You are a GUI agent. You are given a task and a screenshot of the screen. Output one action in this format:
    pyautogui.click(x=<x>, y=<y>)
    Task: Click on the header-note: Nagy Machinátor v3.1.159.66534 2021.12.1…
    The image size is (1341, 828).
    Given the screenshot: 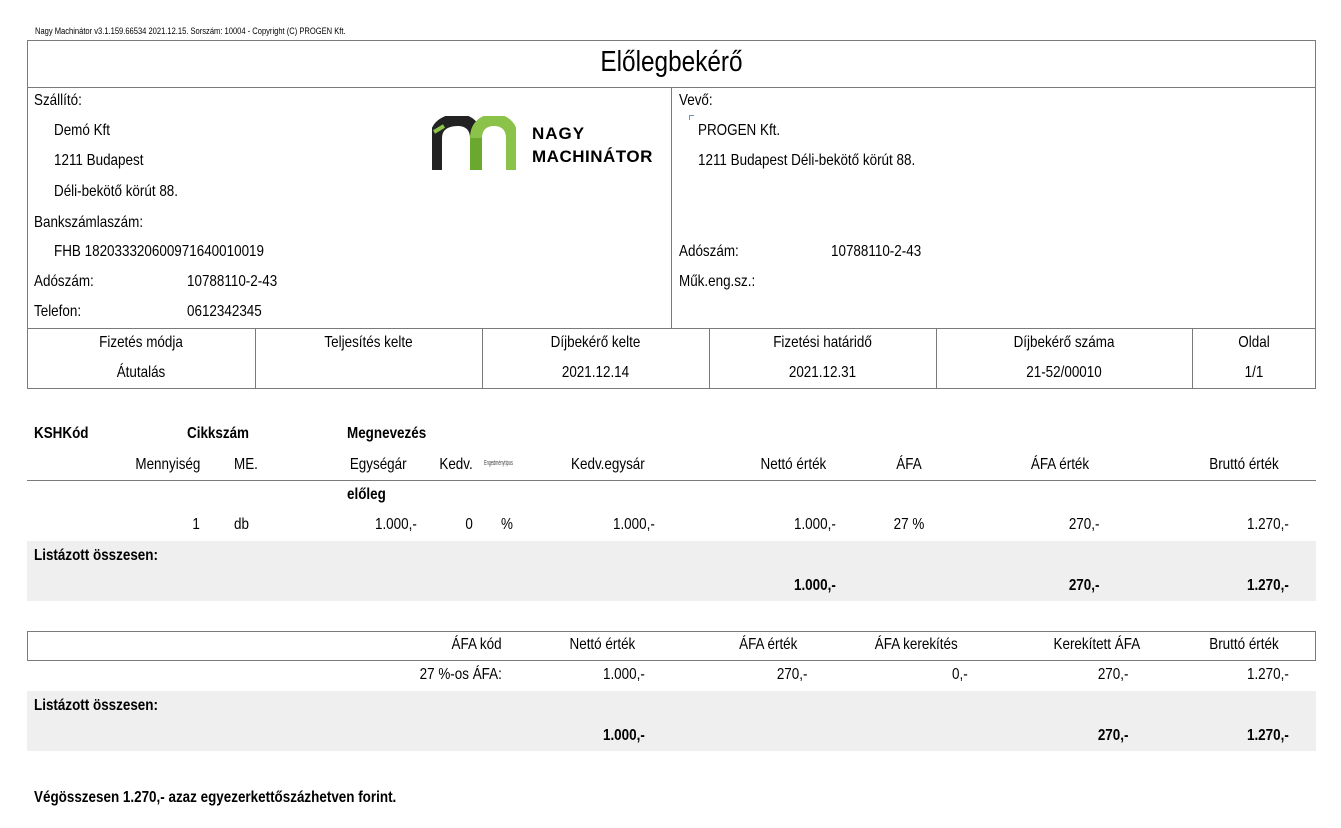 What is the action you would take?
    pyautogui.click(x=190, y=31)
    